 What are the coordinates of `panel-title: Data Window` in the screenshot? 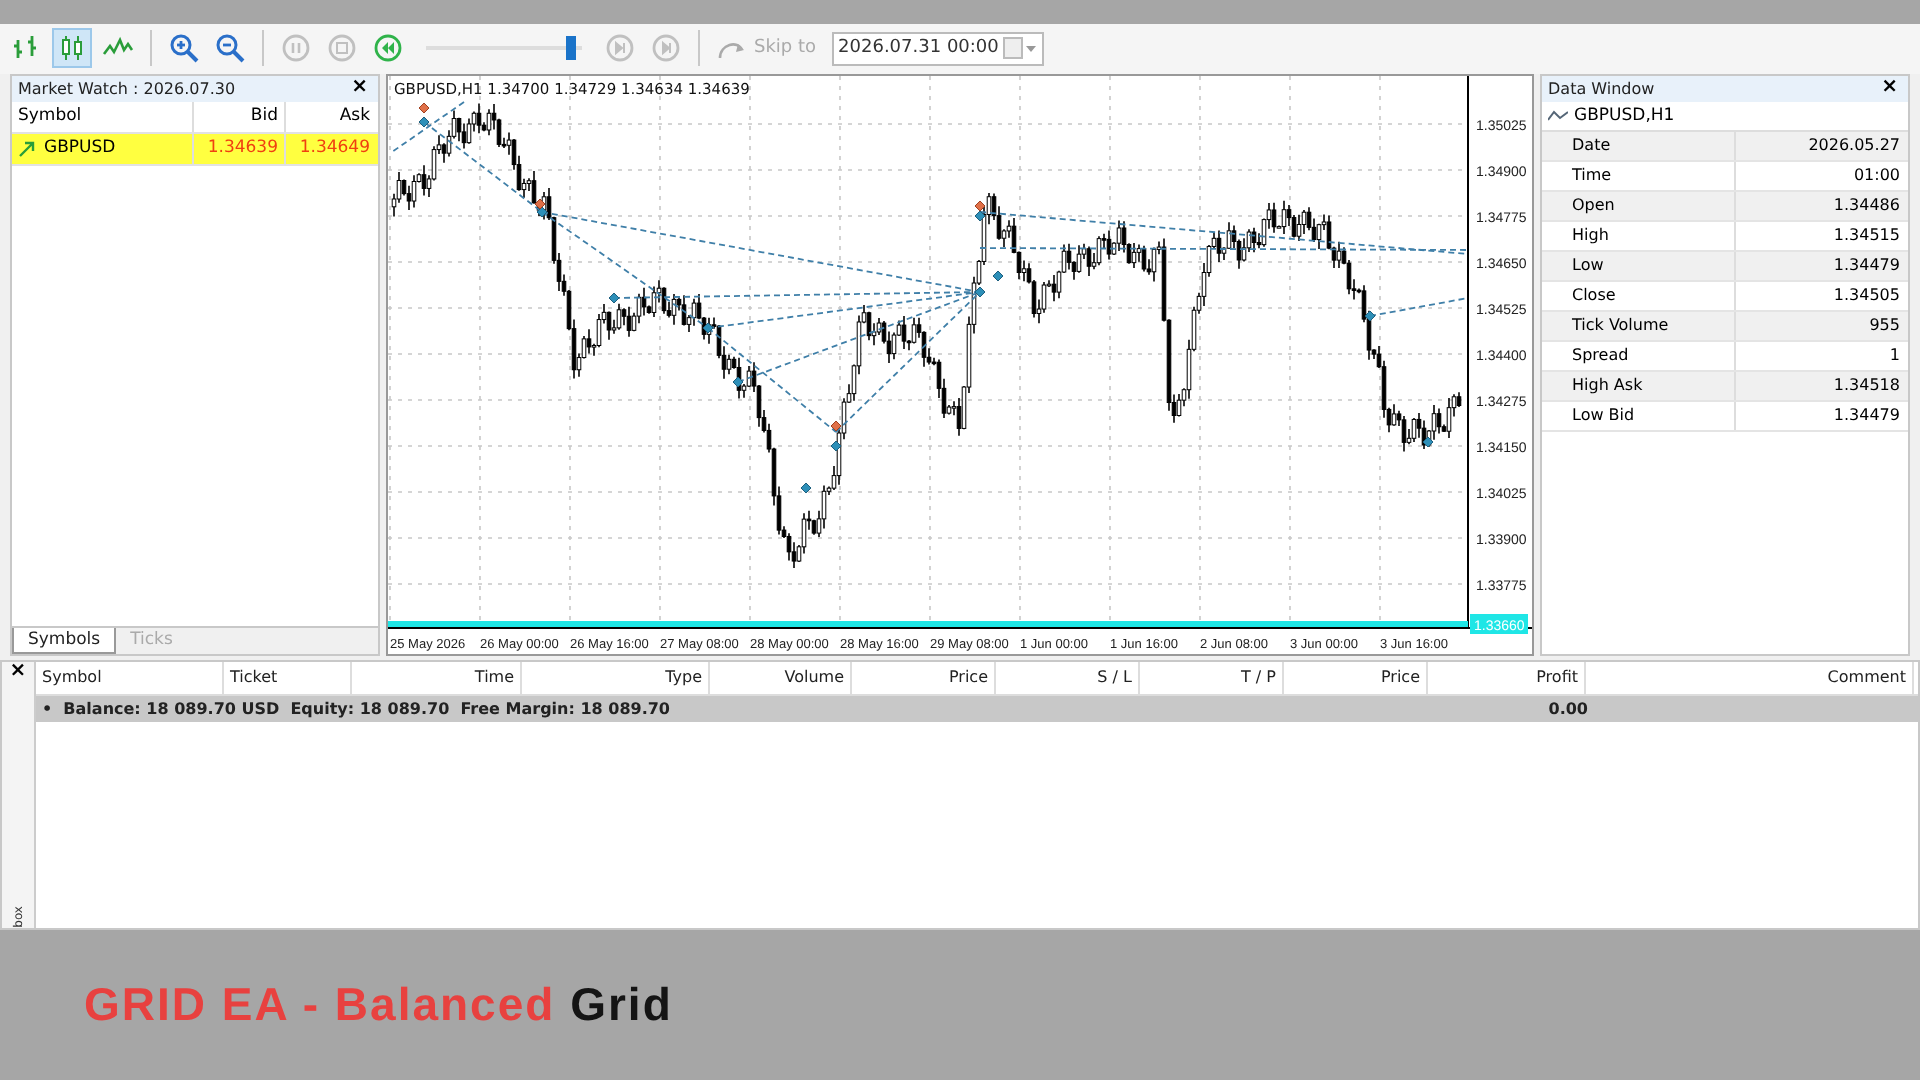 It's located at (1601, 88).